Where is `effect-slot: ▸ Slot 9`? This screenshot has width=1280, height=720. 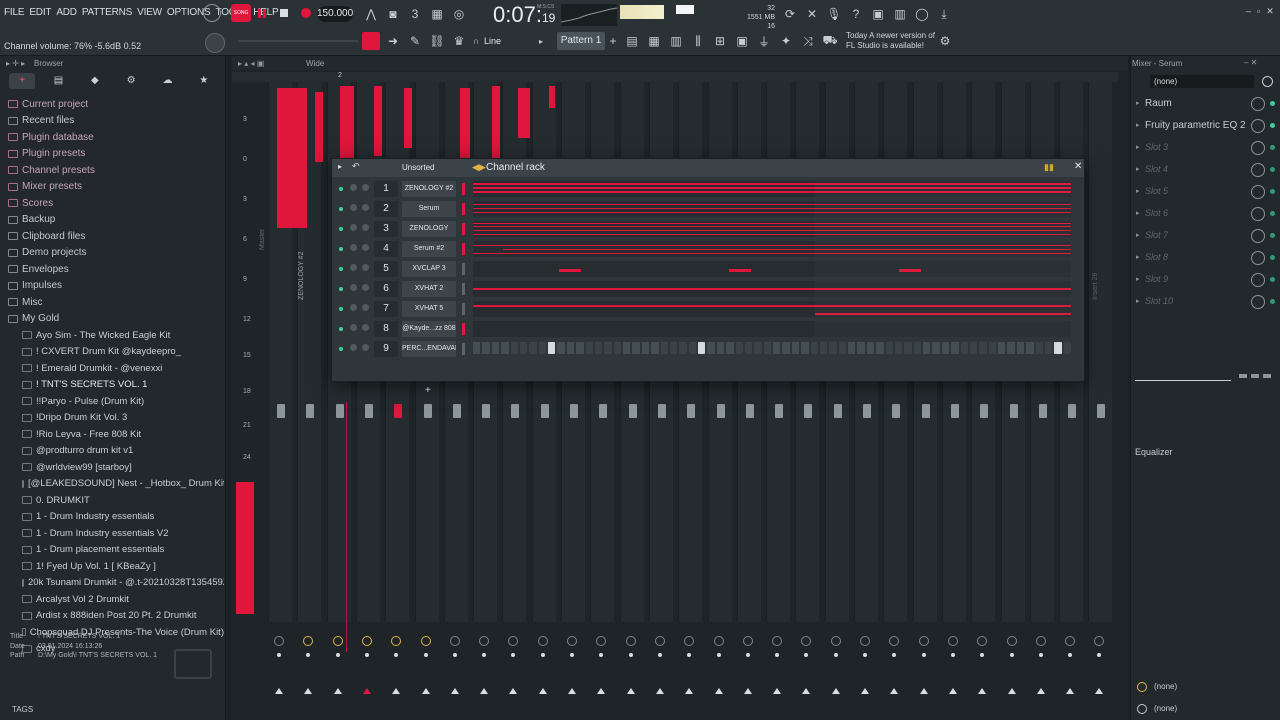 effect-slot: ▸ Slot 9 is located at coordinates (1206, 281).